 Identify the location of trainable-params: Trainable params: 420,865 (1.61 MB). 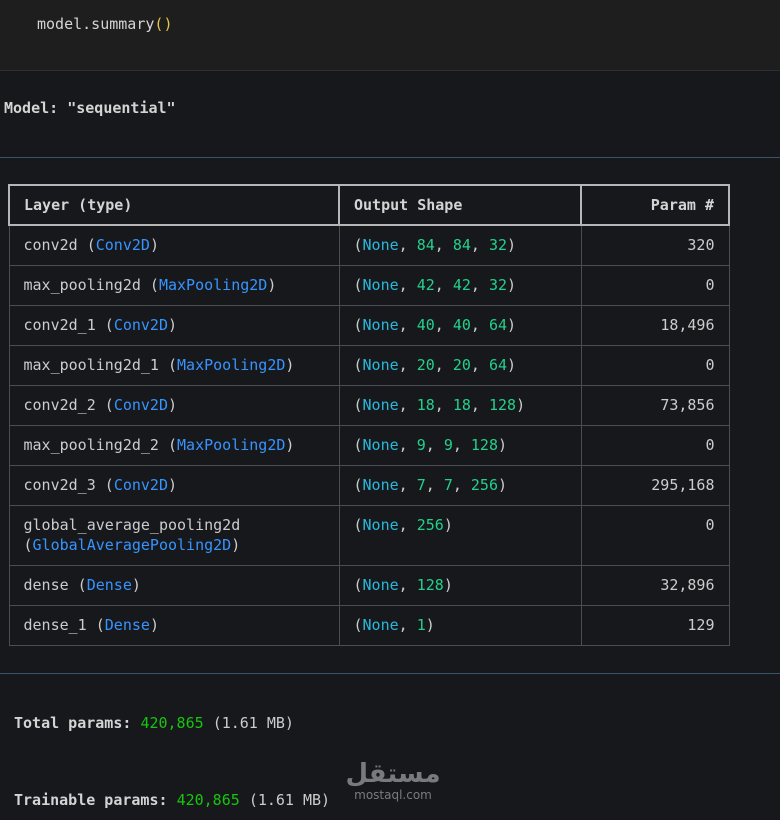
(172, 800).